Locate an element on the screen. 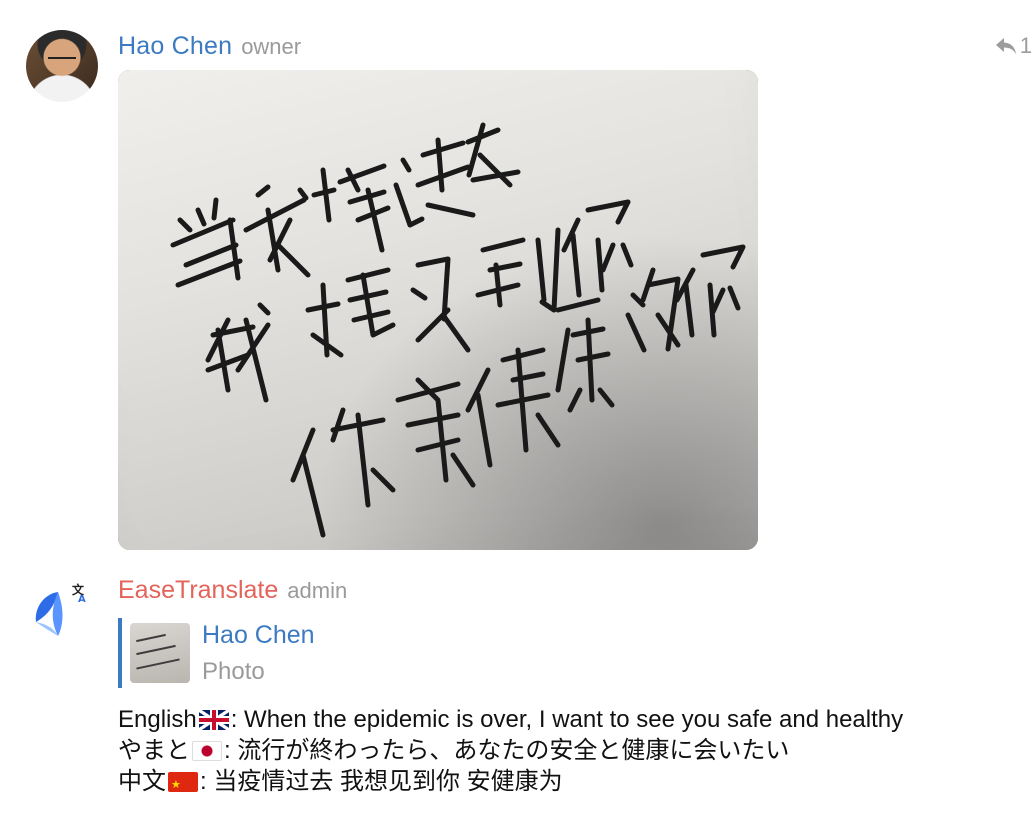 Image resolution: width=1036 pixels, height=824 pixels. reply-button: 1 is located at coordinates (1013, 46).